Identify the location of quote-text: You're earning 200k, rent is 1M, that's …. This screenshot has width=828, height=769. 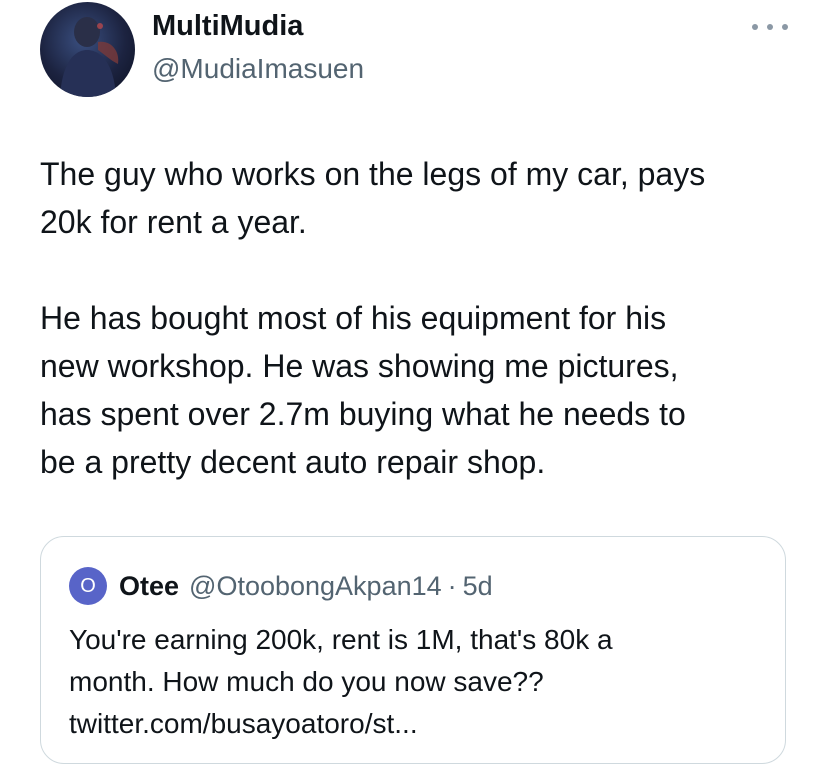
(341, 681).